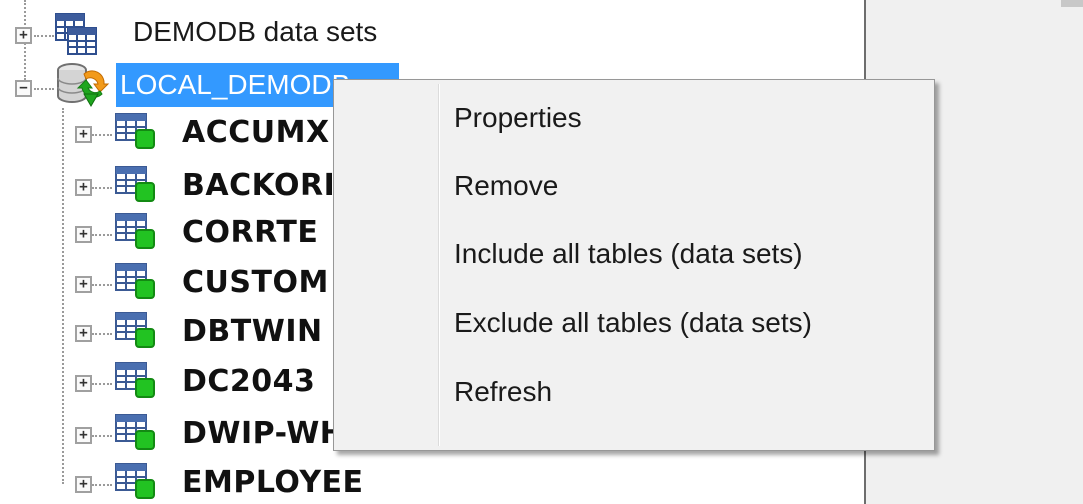 This screenshot has height=504, width=1083. I want to click on menu-icon-gutter, so click(438, 265).